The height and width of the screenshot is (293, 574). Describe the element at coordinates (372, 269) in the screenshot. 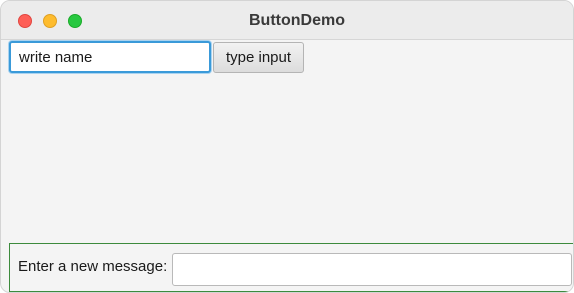

I see `message-input` at that location.